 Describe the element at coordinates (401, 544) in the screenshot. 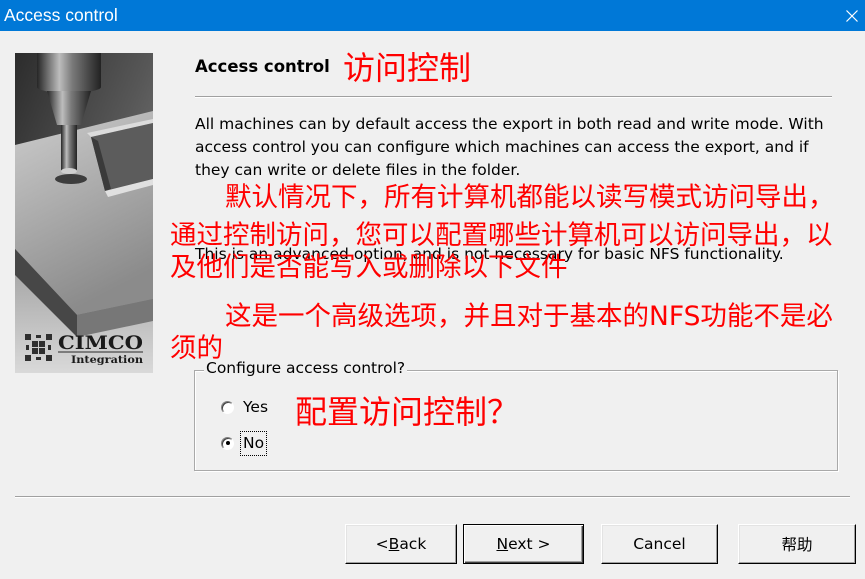

I see `back-button: < Back` at that location.